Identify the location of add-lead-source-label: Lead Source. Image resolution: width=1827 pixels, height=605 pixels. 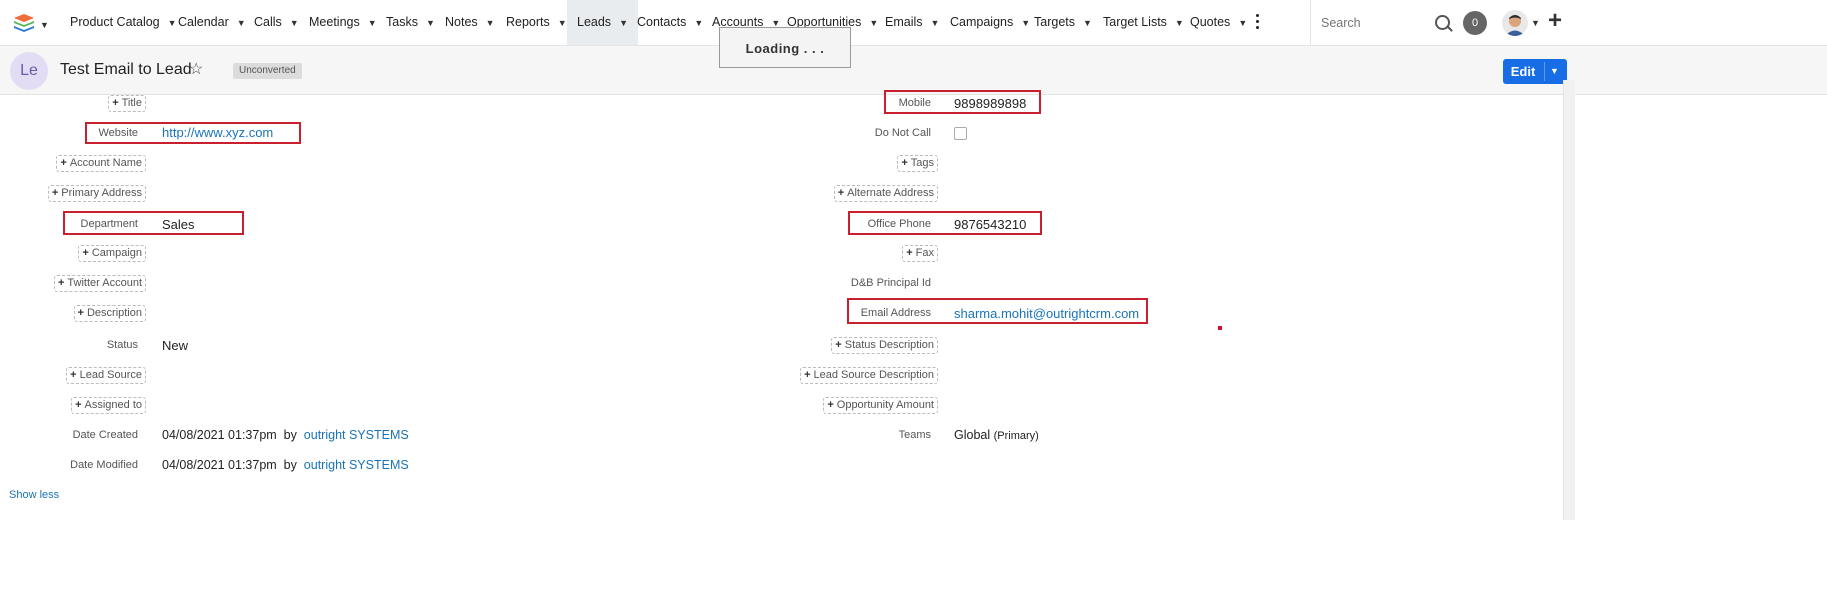
(110, 375).